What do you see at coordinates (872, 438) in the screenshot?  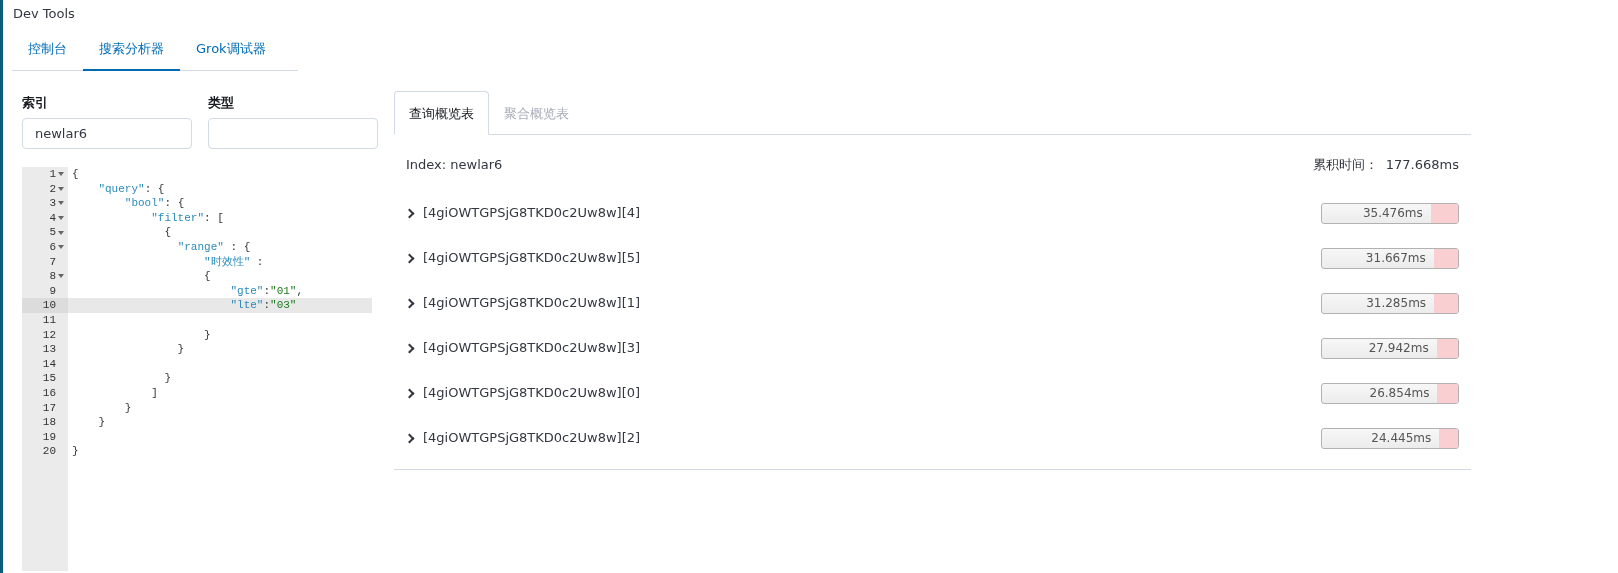 I see `shard-name: [4giOWTGPSjG8TKD0c2Uw8w][2]` at bounding box center [872, 438].